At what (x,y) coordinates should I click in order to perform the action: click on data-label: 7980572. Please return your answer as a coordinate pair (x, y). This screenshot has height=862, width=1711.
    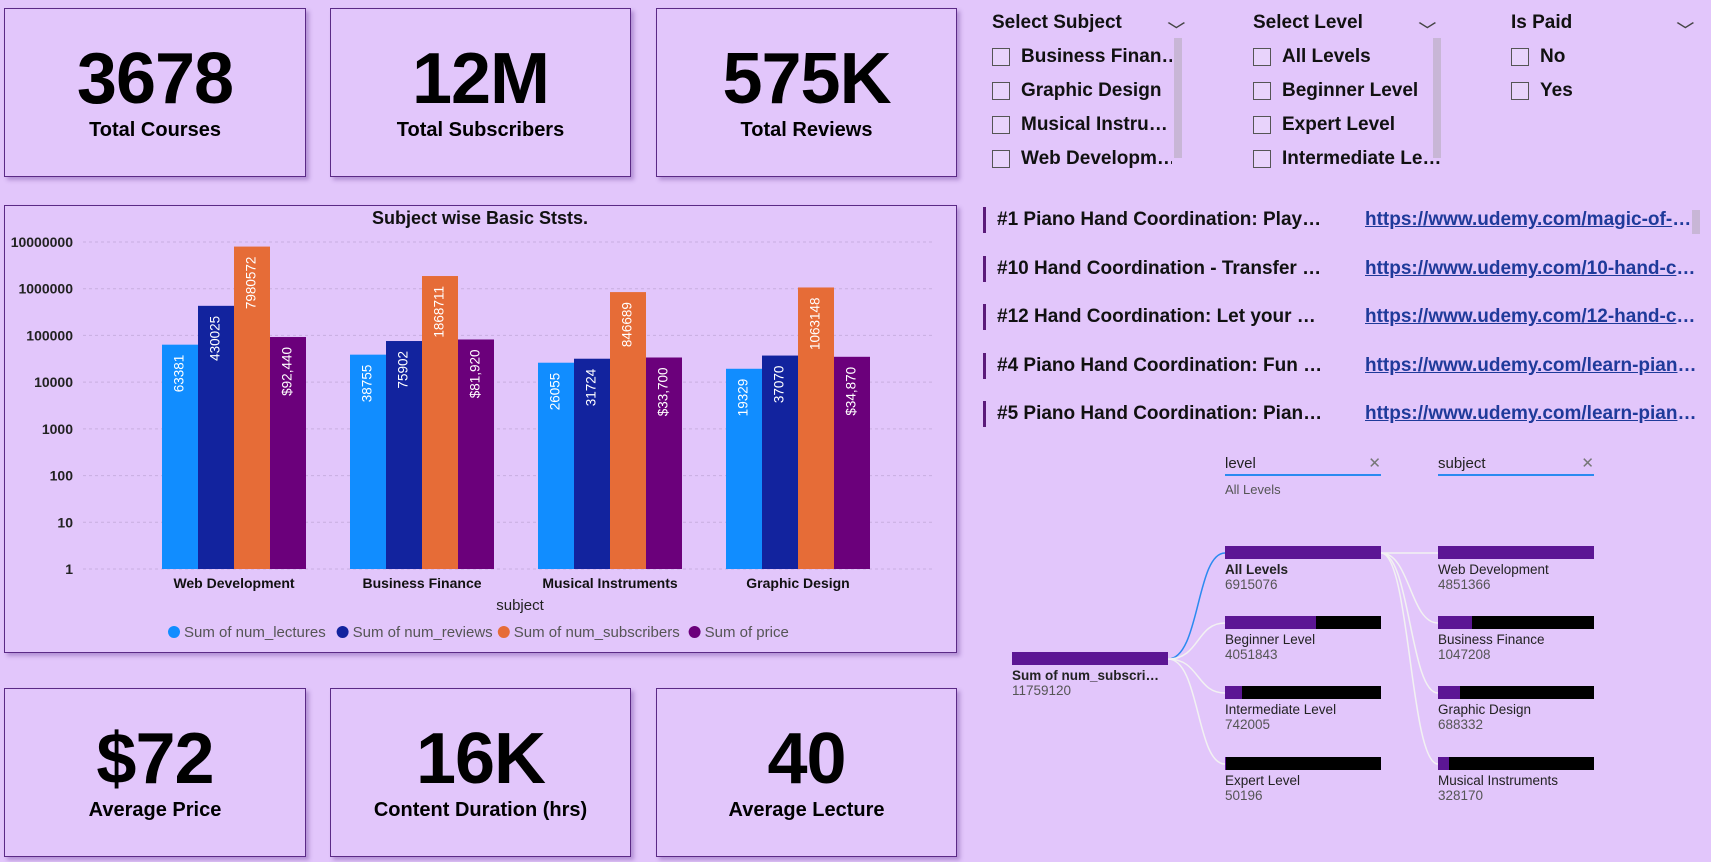
    Looking at the image, I should click on (251, 283).